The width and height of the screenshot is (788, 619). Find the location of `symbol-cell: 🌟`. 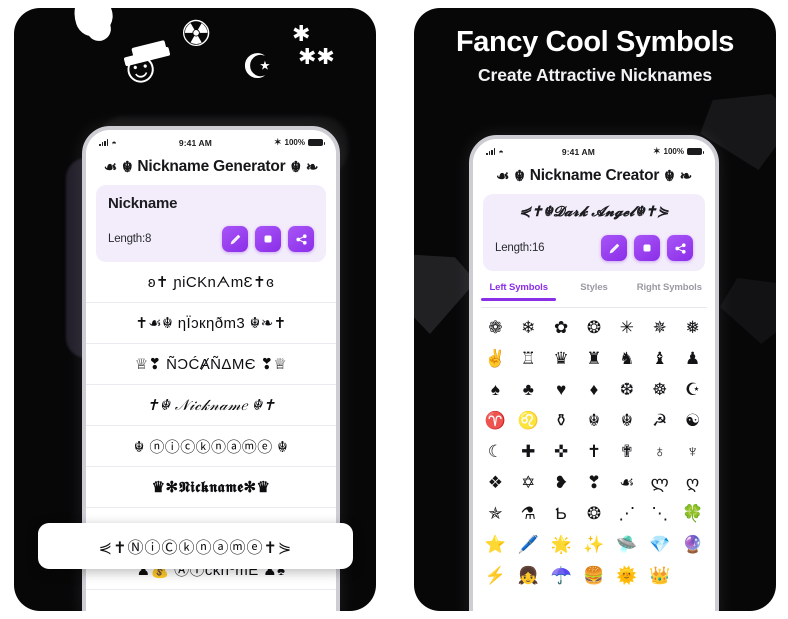

symbol-cell: 🌟 is located at coordinates (561, 545).